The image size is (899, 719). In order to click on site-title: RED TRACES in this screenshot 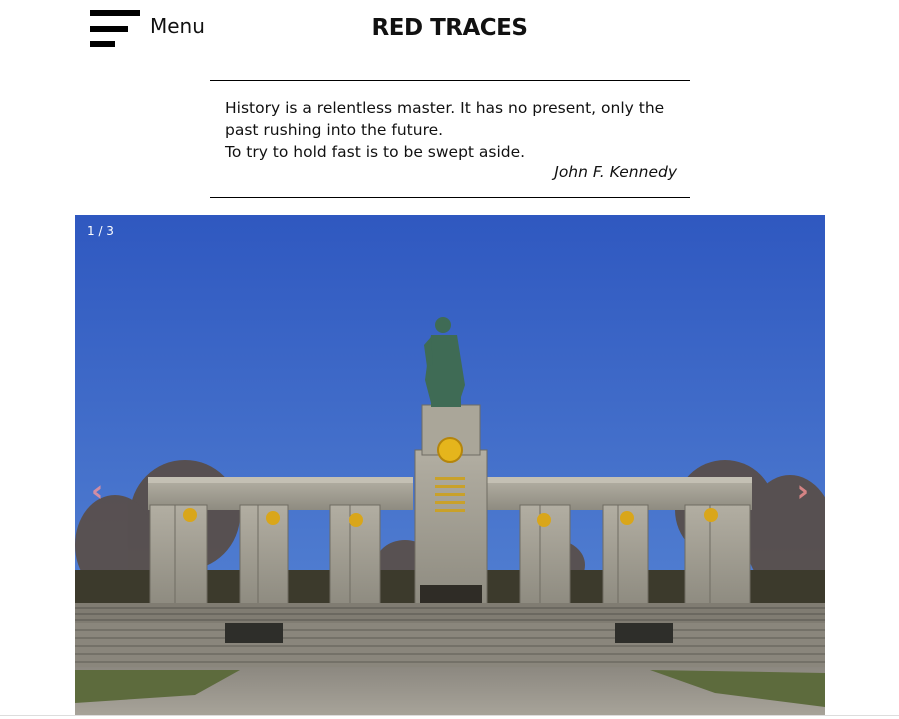, I will do `click(449, 28)`.